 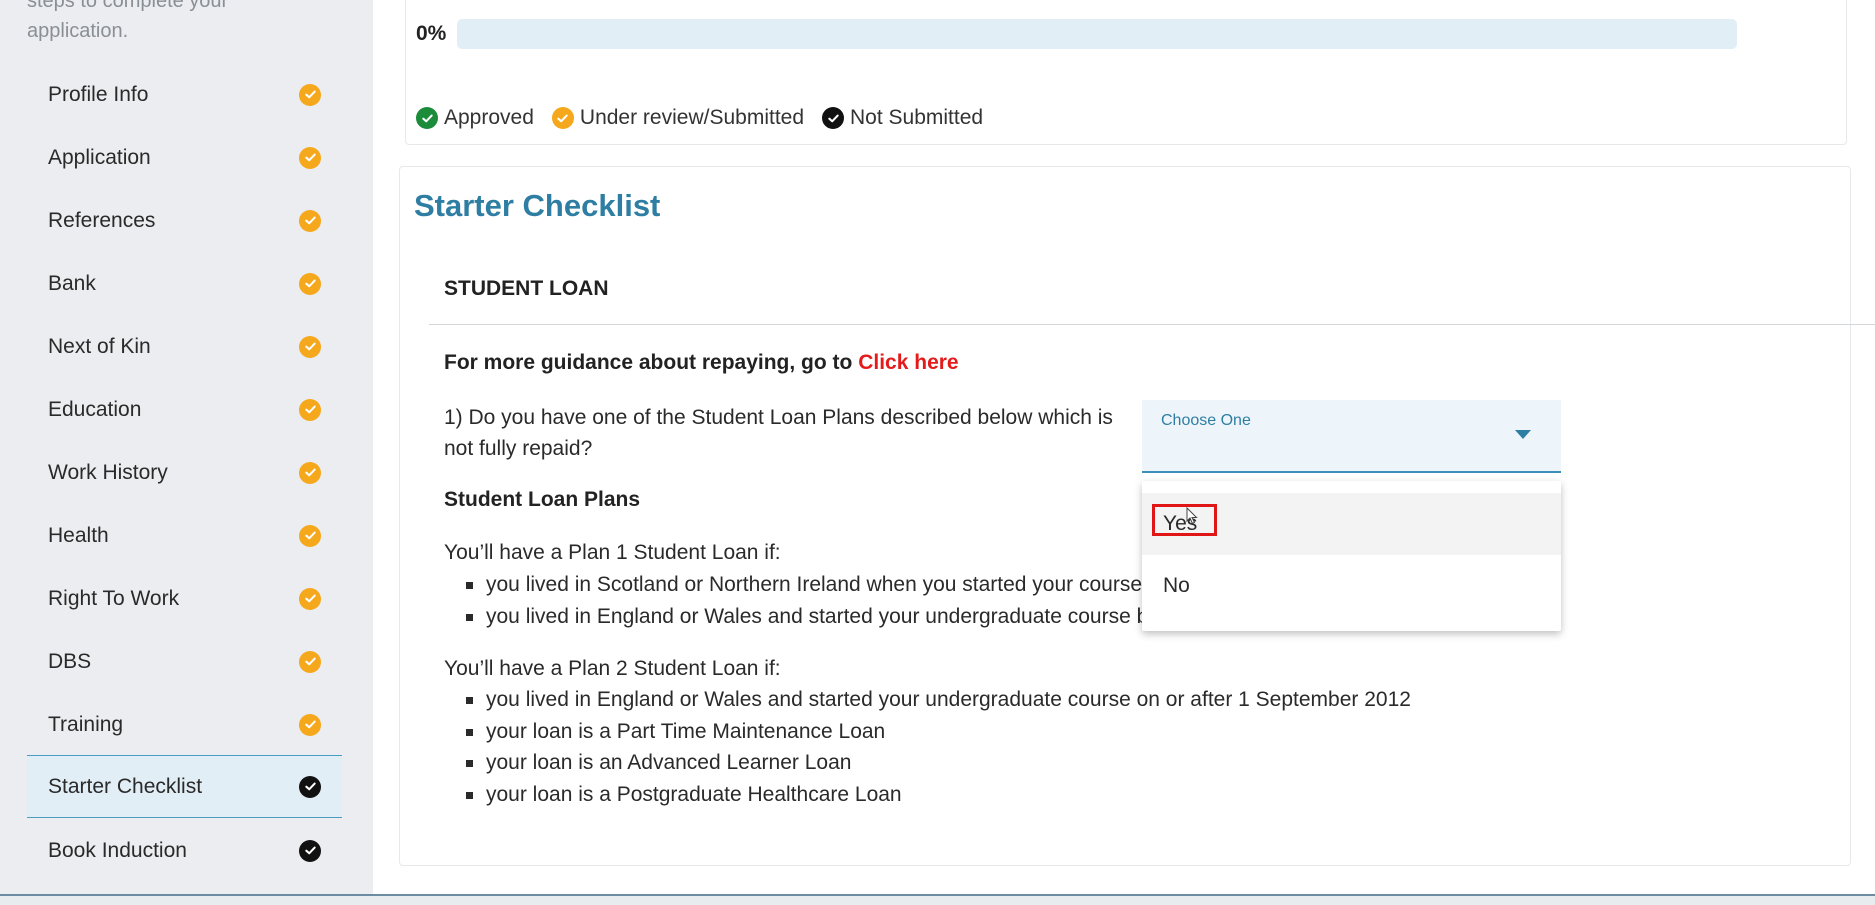 What do you see at coordinates (1206, 420) in the screenshot?
I see `select-label: Choose One` at bounding box center [1206, 420].